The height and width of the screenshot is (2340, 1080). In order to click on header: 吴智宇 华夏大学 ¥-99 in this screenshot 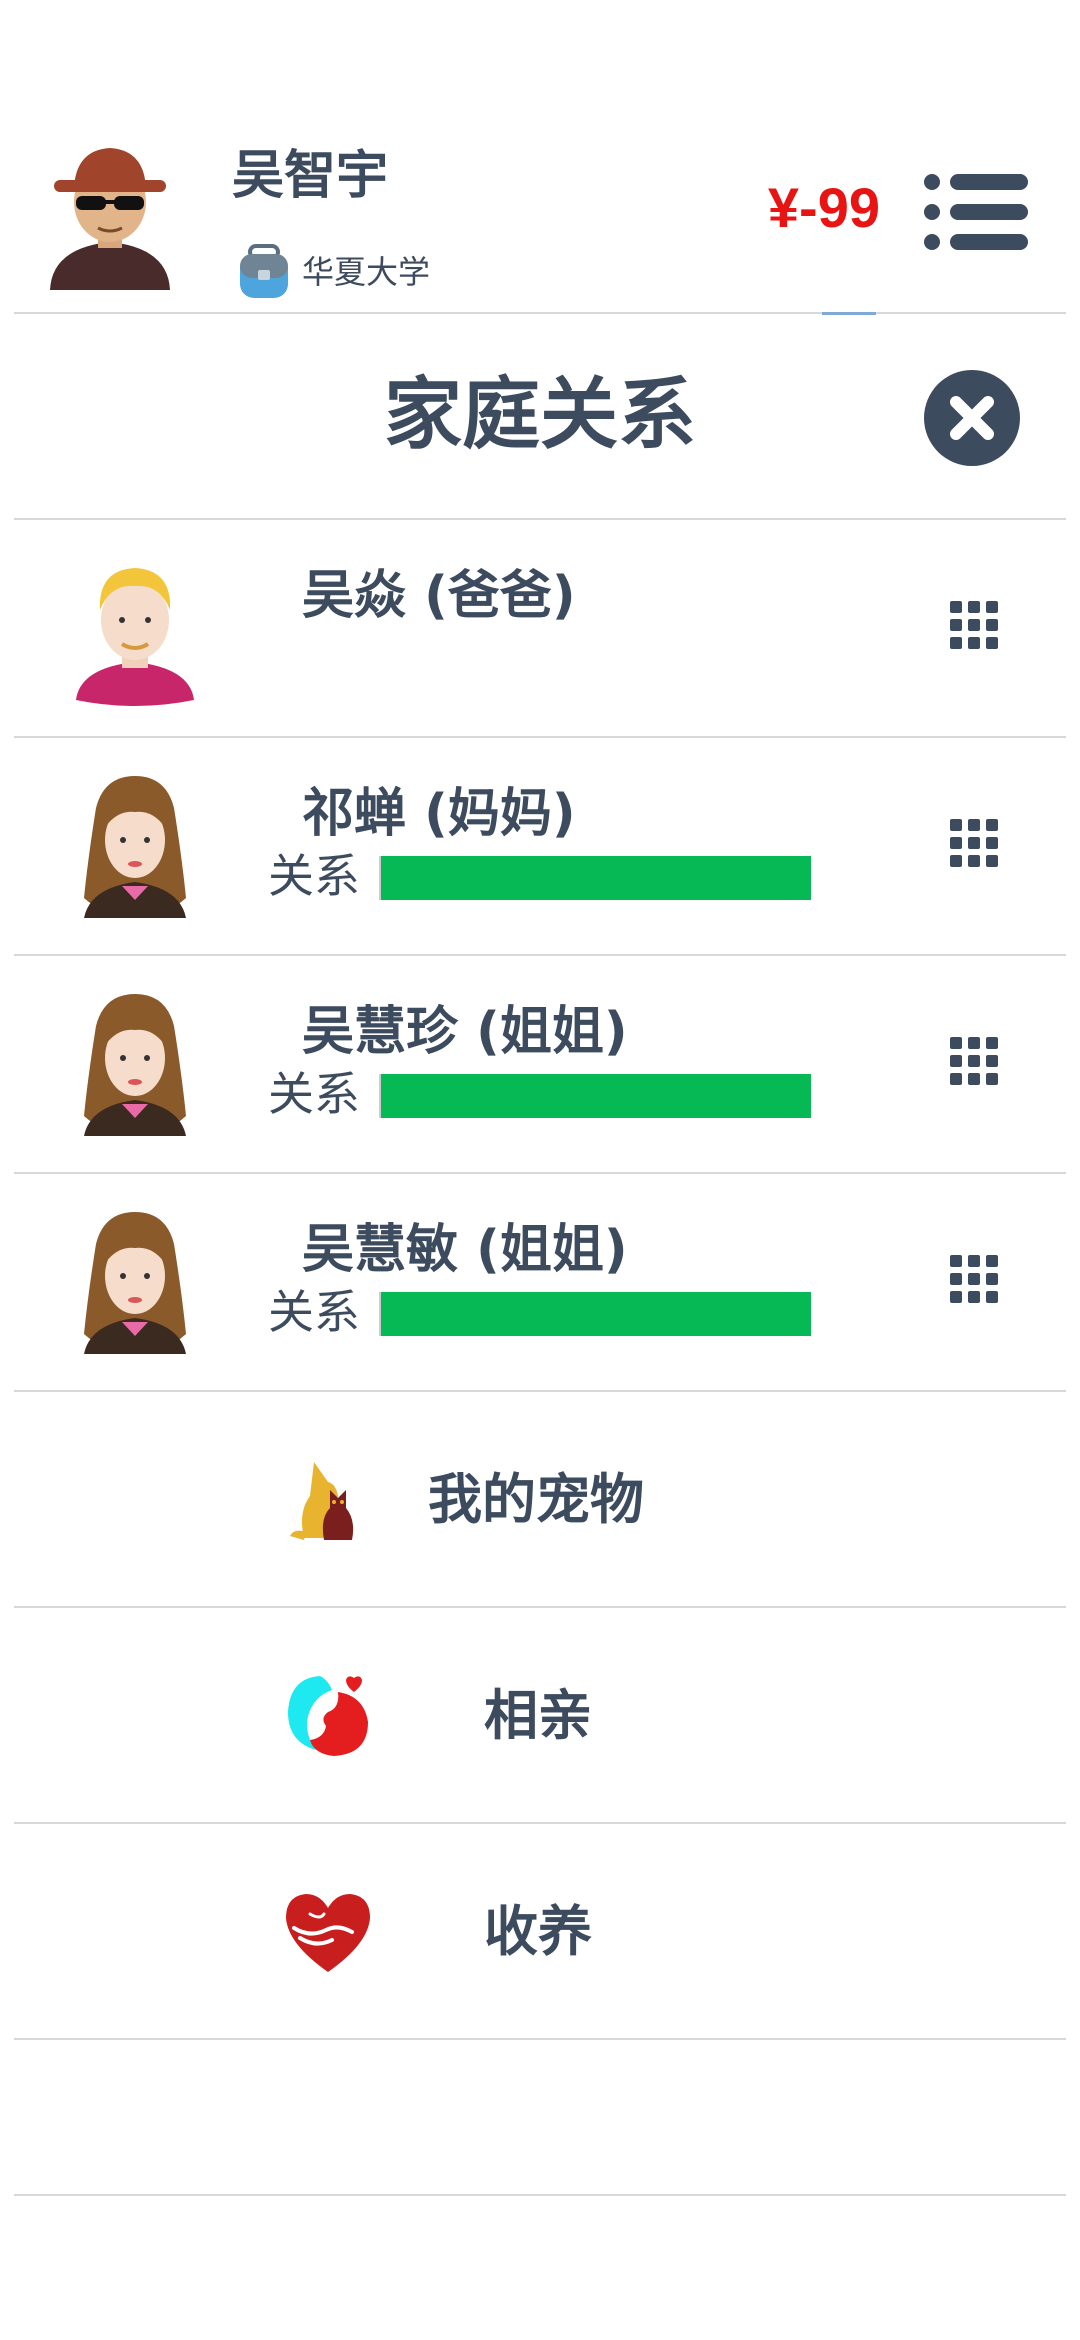, I will do `click(540, 157)`.